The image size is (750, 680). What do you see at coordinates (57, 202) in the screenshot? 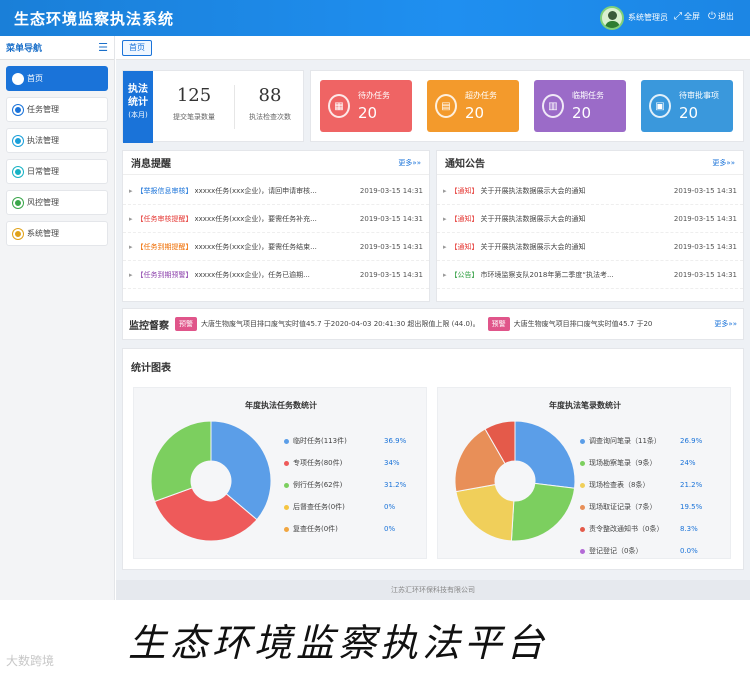
I see `sidebar-item: 风控管理` at bounding box center [57, 202].